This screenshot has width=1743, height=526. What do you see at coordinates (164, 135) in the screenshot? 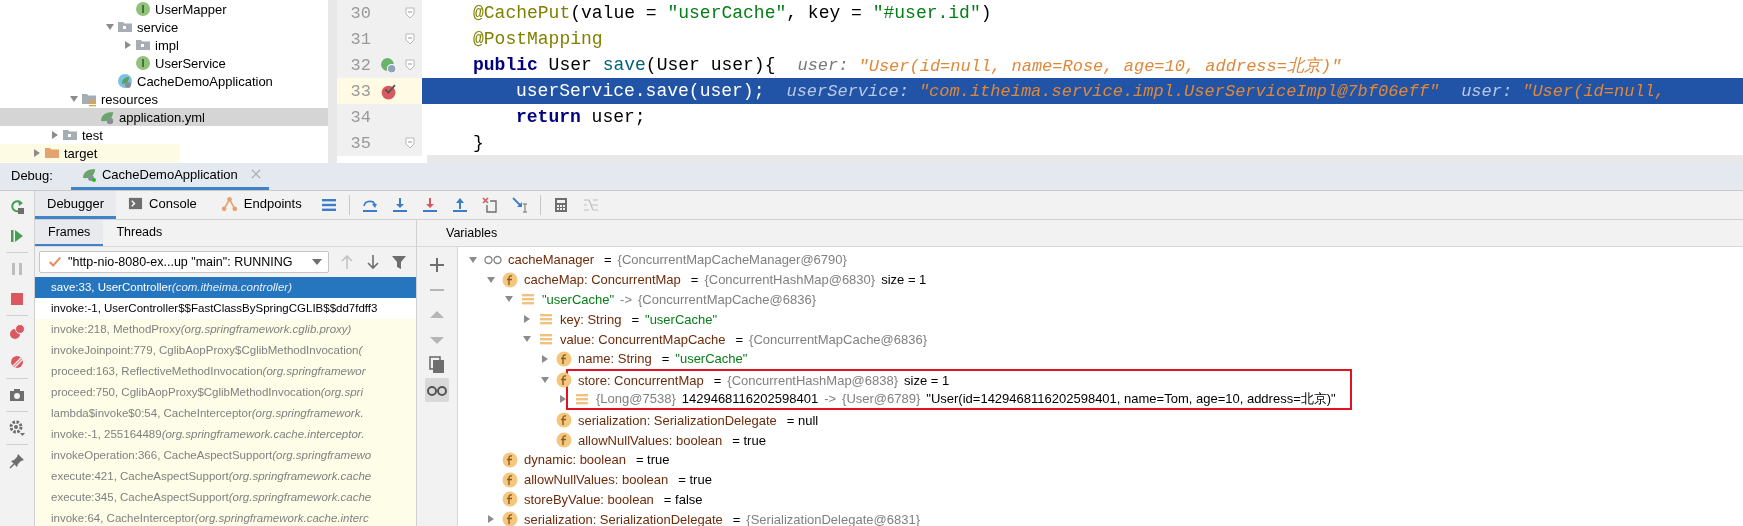
I see `tree-item: test` at bounding box center [164, 135].